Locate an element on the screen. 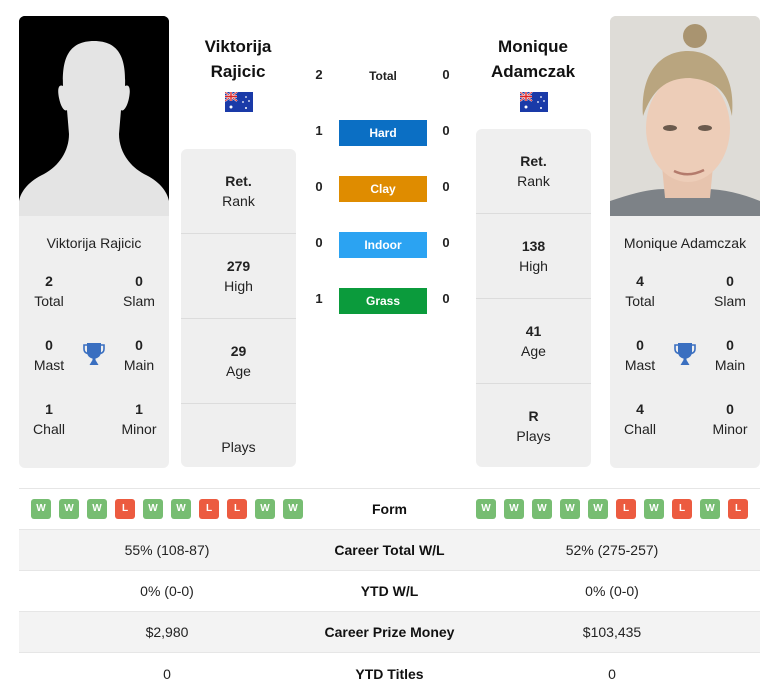 Image resolution: width=779 pixels, height=699 pixels. h2h-total-label: Total is located at coordinates (383, 76).